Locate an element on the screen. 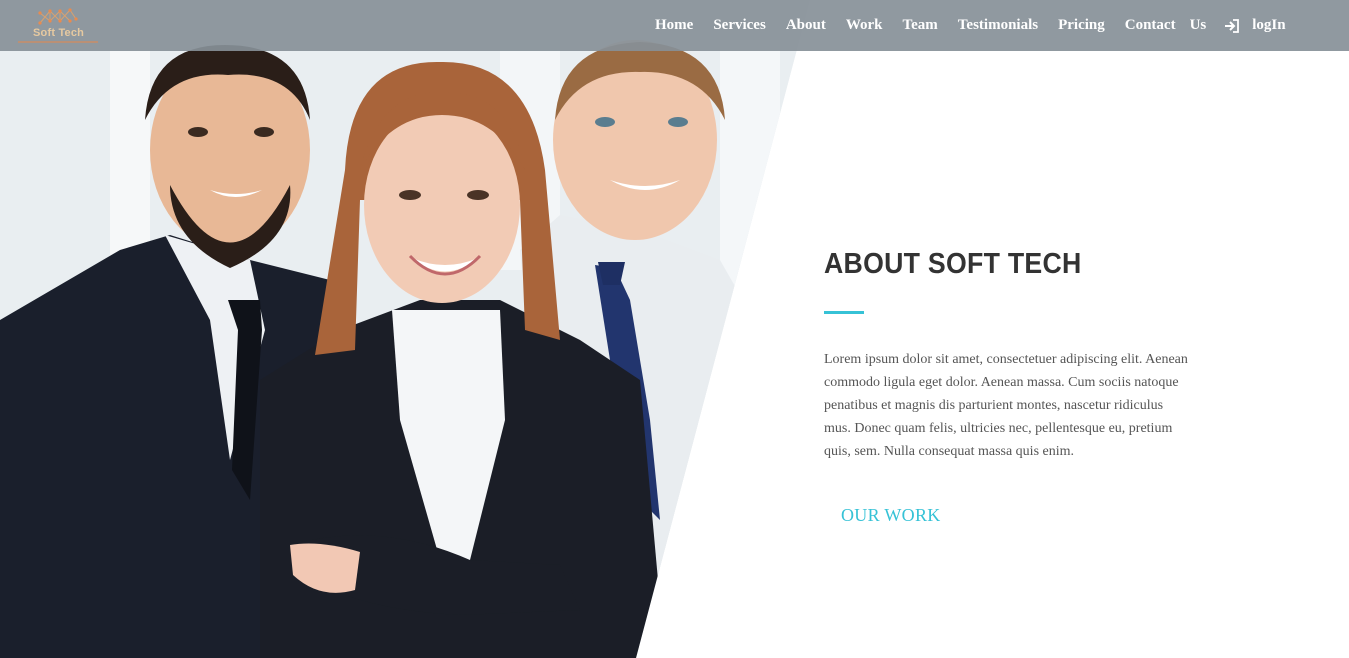  nav-testimonials: Testimonials is located at coordinates (998, 25).